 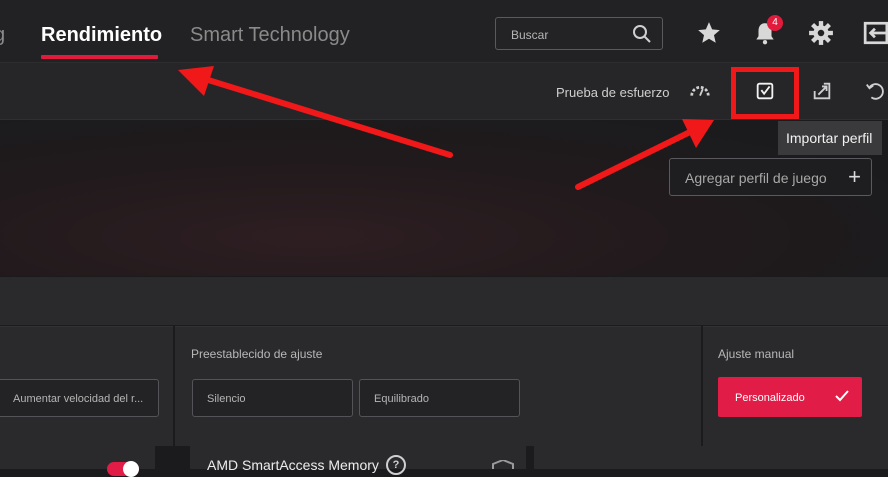 What do you see at coordinates (821, 33) in the screenshot?
I see `gear-icon` at bounding box center [821, 33].